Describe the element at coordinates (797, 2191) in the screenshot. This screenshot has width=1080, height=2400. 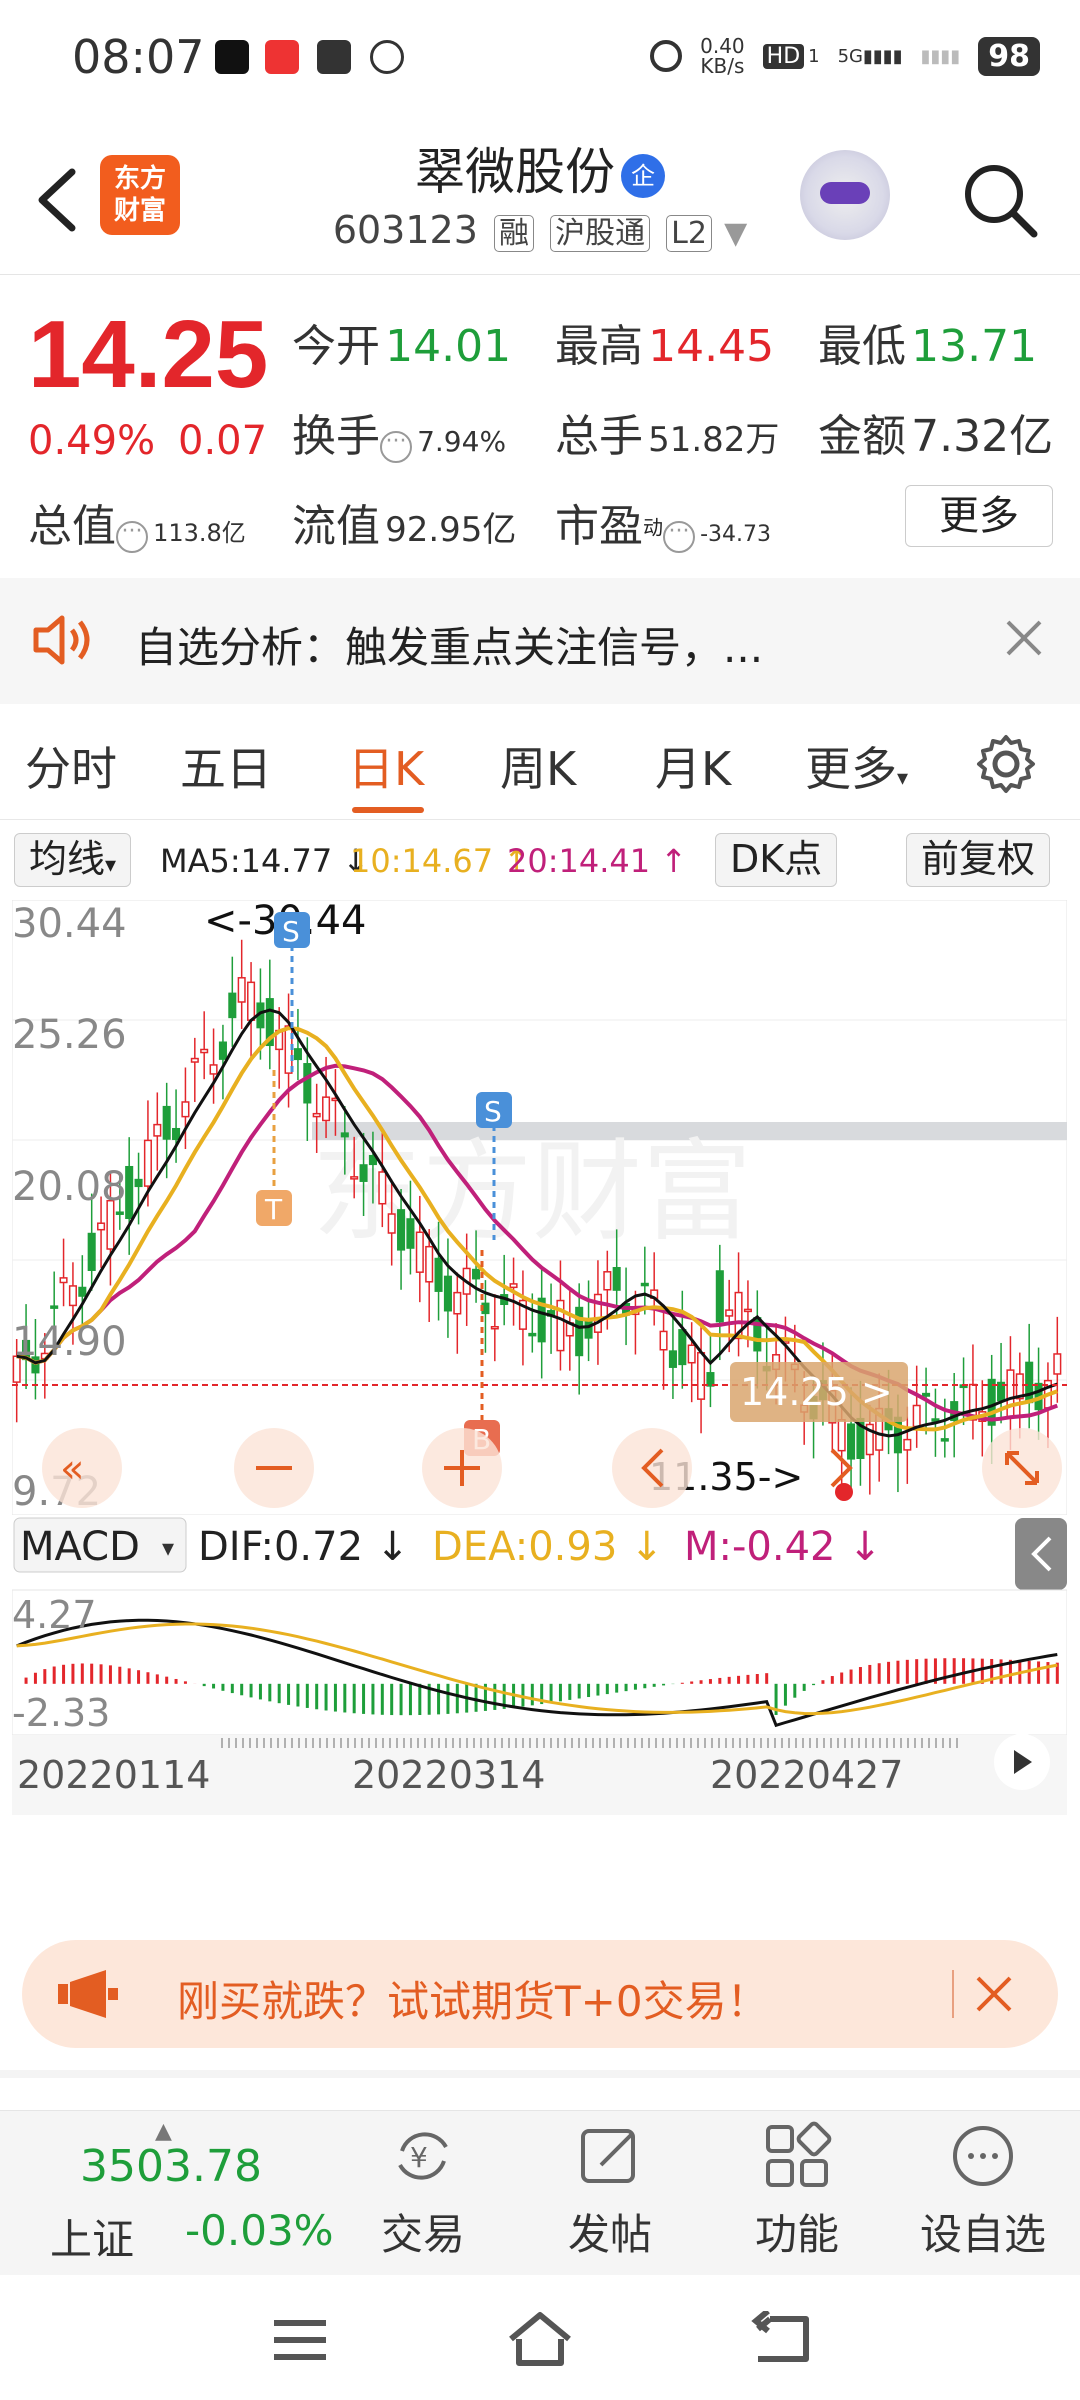
I see `nav-functions: 功能` at that location.